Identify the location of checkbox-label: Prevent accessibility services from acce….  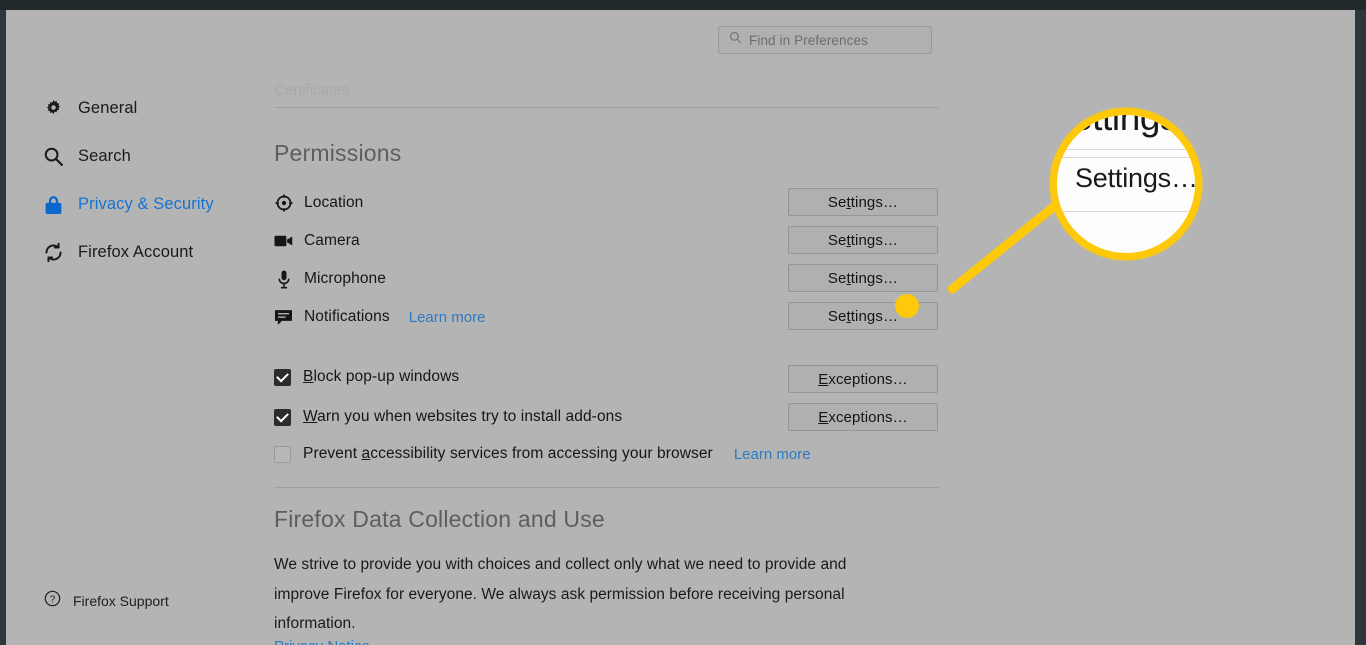
(508, 454).